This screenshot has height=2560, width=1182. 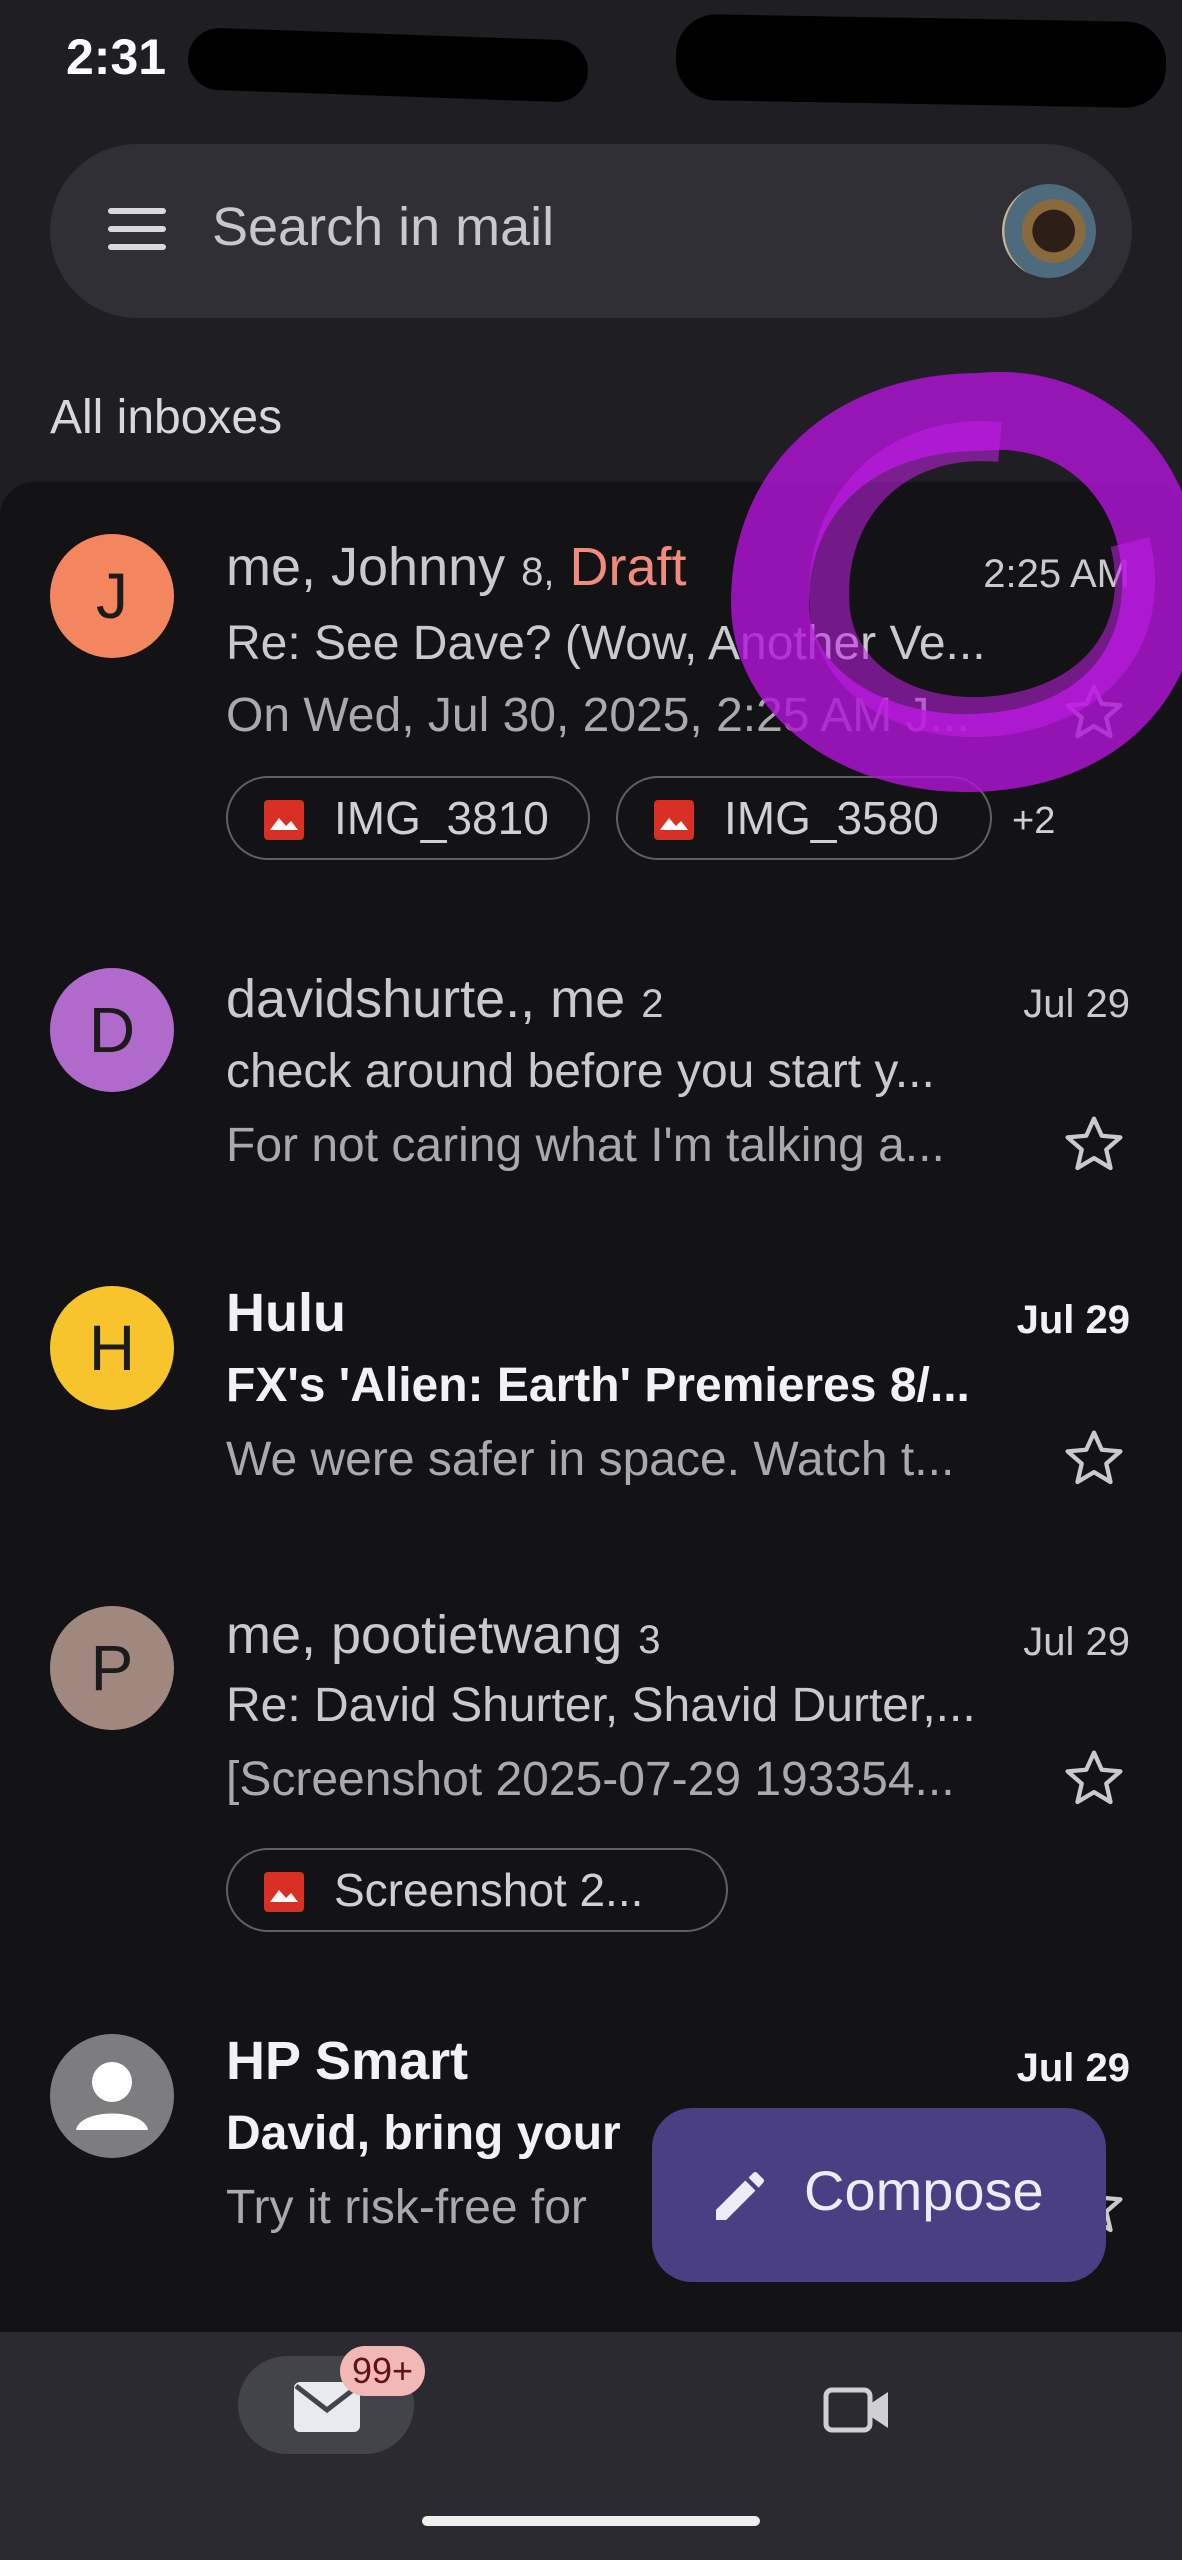 I want to click on sender-avatar, so click(x=112, y=2096).